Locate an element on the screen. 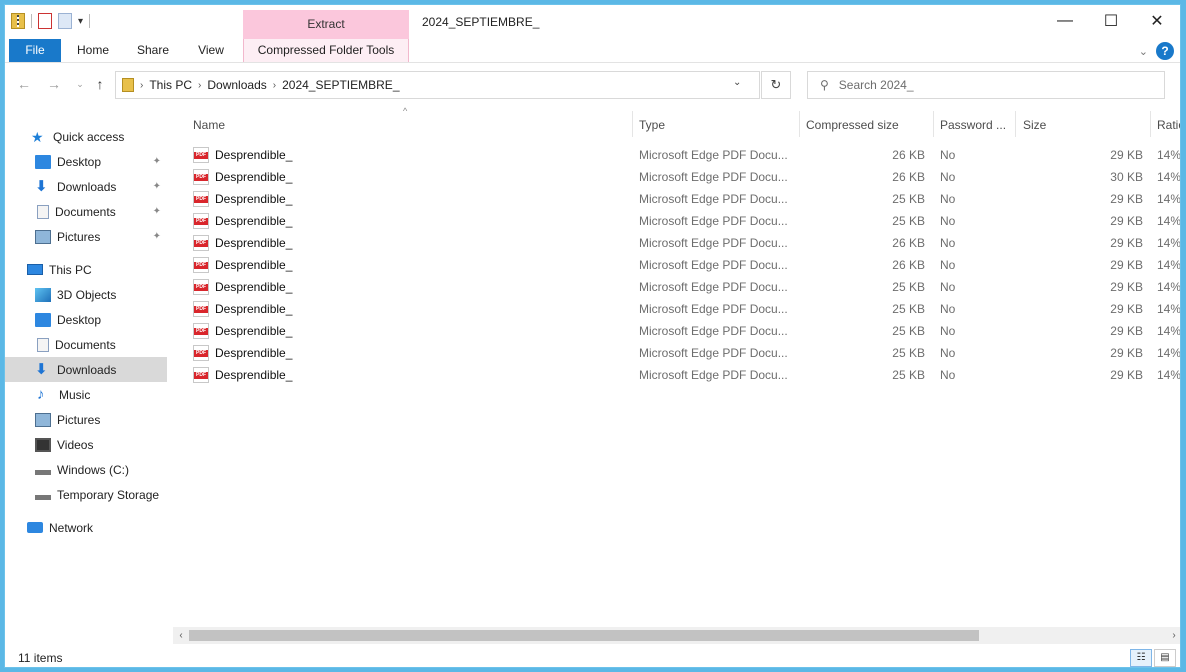 The width and height of the screenshot is (1186, 672). search-box: ⚲ Search 2024_ is located at coordinates (986, 85).